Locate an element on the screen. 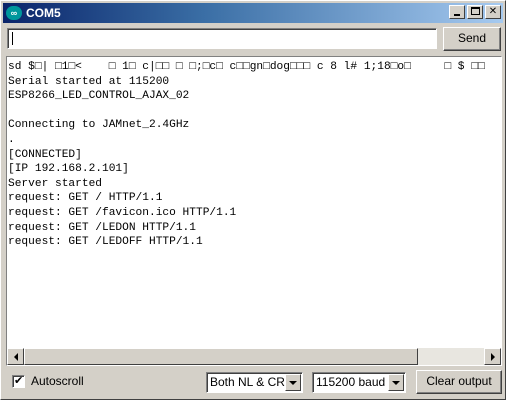  line-ending-select: Both NL & CR is located at coordinates (254, 382).